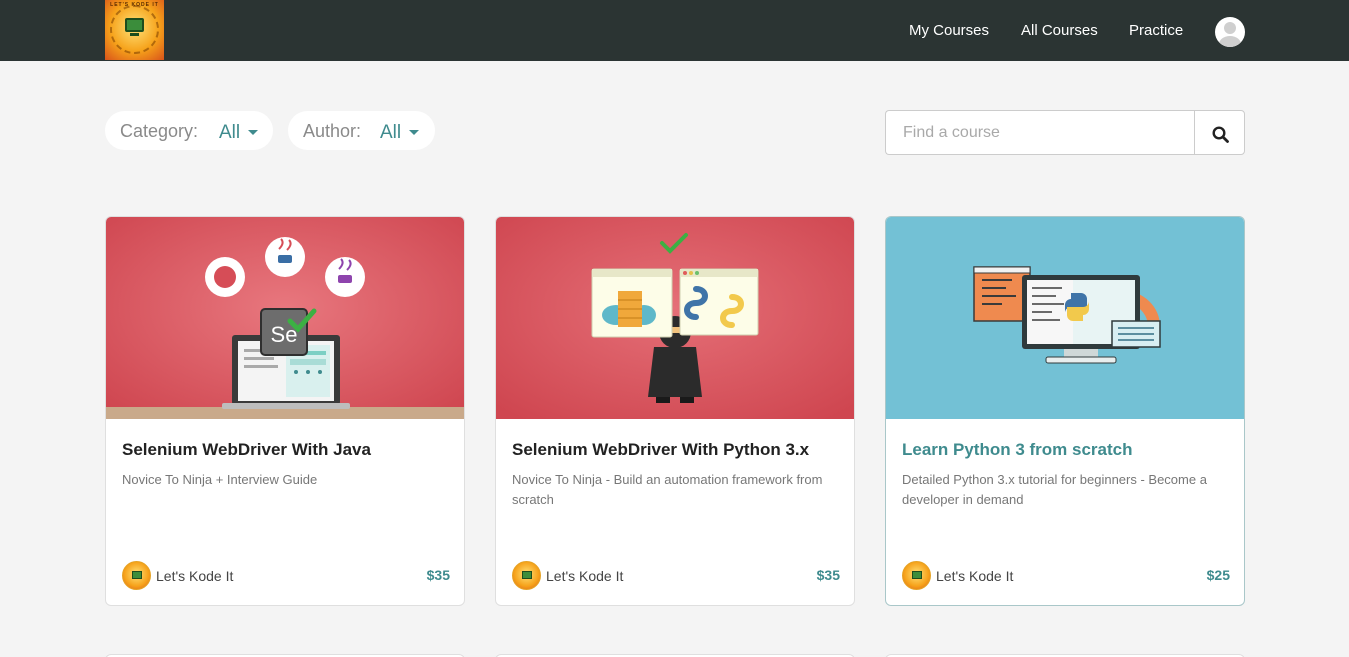 This screenshot has height=657, width=1349. I want to click on site-logo: LET'S KODE IT, so click(134, 30).